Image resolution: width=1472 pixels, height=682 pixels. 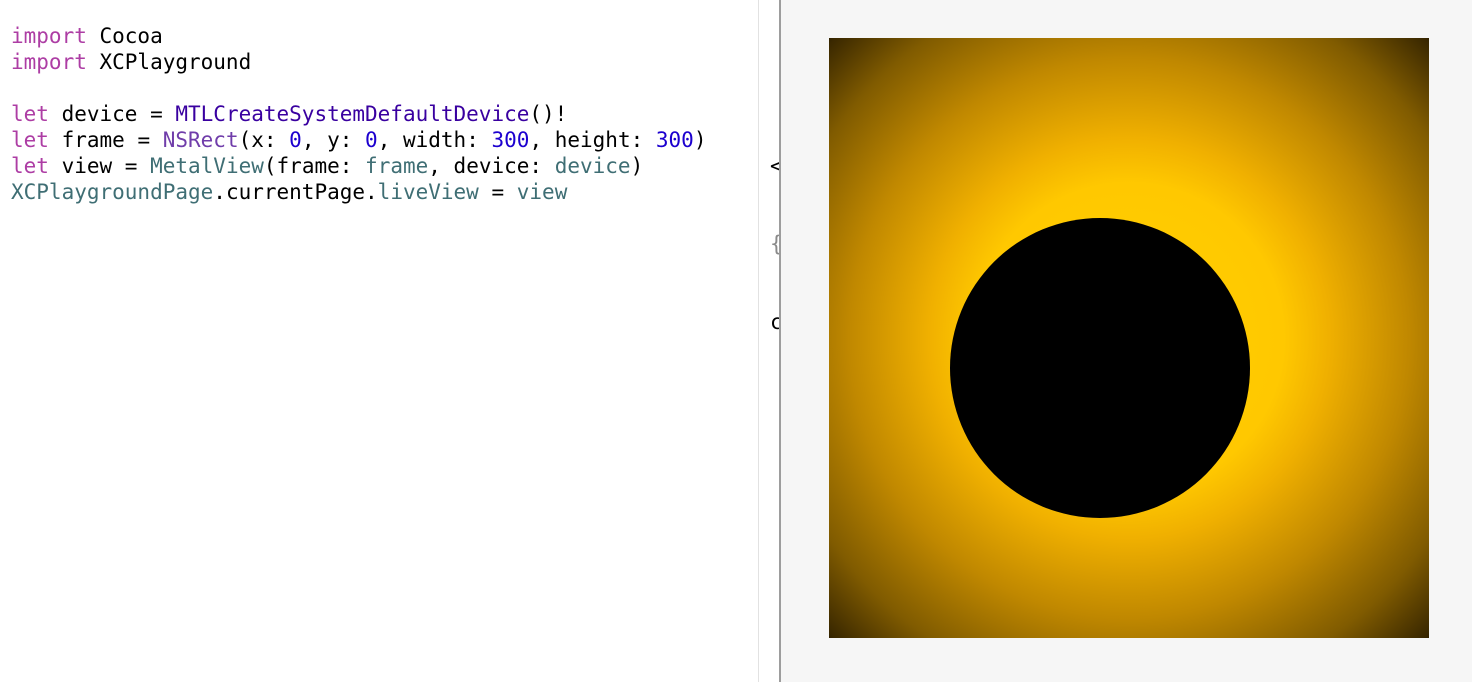 I want to click on result-line-device: <, so click(x=774, y=166).